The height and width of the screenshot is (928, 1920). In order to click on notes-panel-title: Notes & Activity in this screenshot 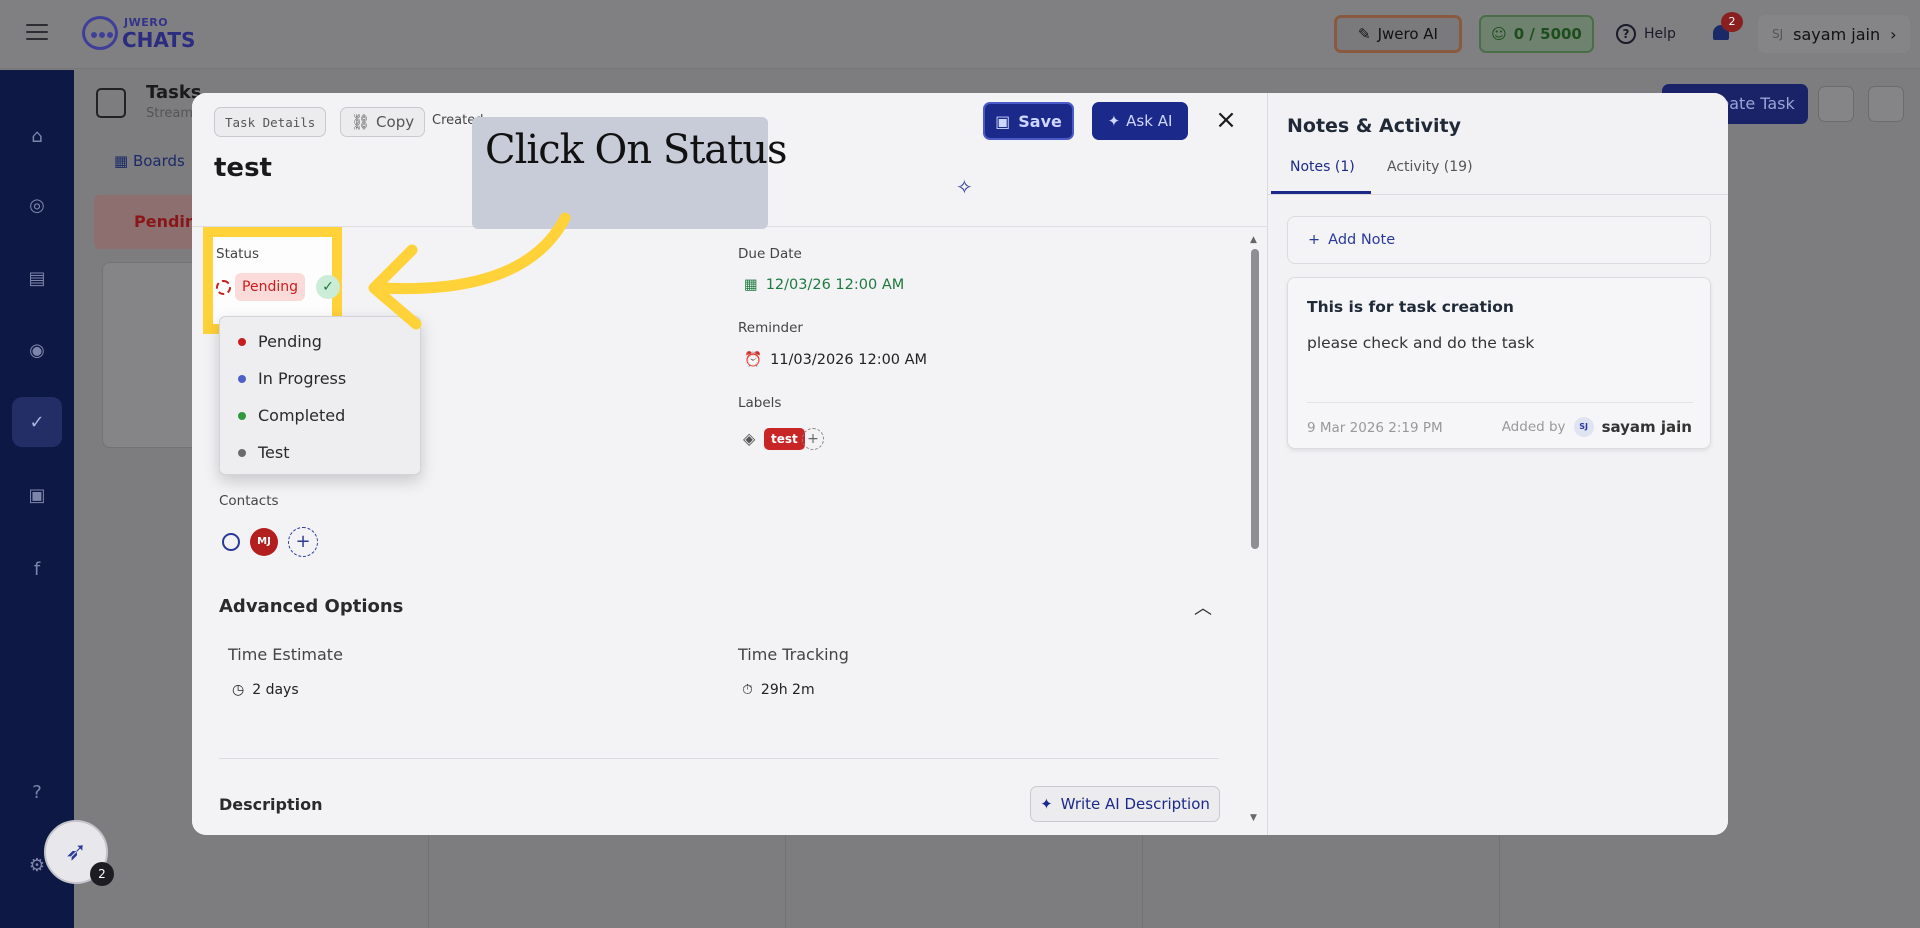, I will do `click(1374, 126)`.